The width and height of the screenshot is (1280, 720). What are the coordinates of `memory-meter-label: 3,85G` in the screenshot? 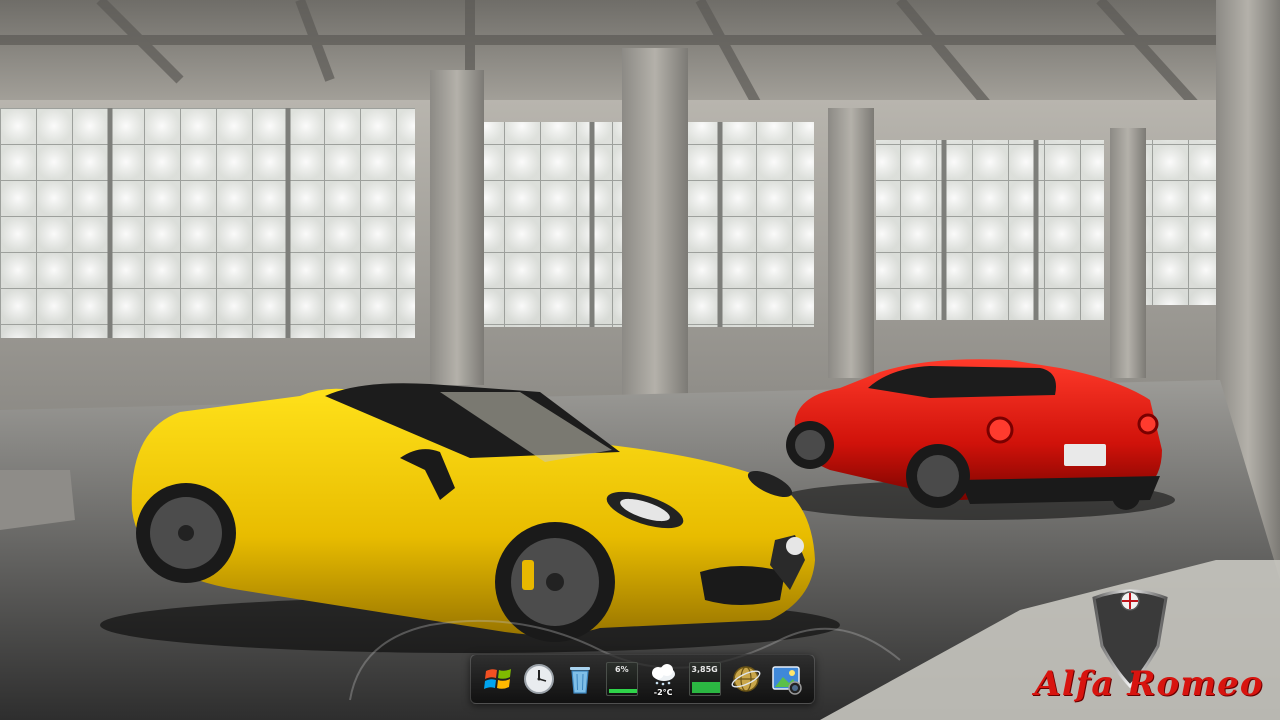 It's located at (704, 669).